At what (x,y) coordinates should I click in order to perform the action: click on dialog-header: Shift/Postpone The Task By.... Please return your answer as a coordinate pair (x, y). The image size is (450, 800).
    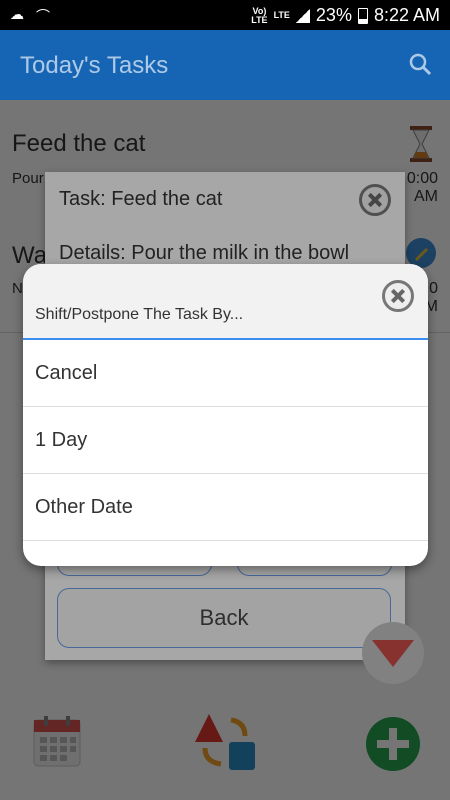
    Looking at the image, I should click on (225, 302).